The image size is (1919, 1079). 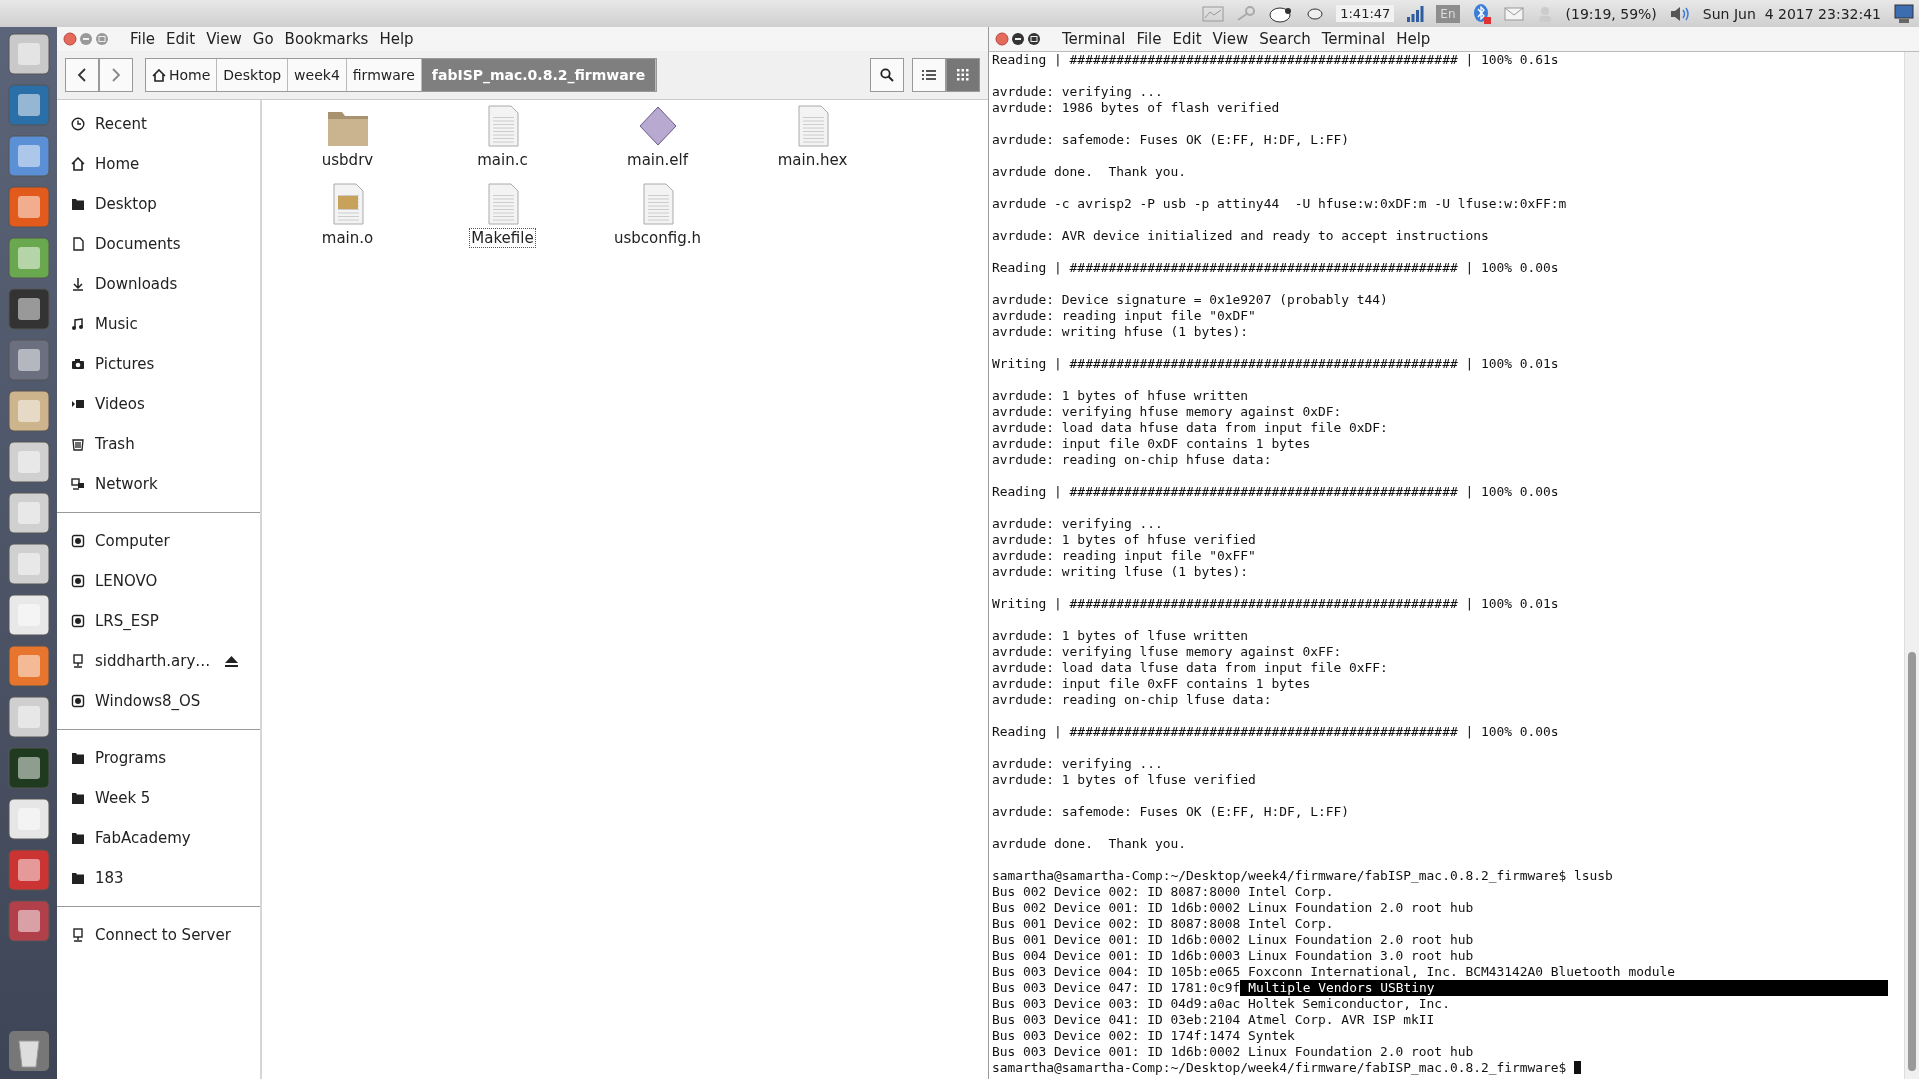 I want to click on sidebar-item: LRS_ESP, so click(x=158, y=621).